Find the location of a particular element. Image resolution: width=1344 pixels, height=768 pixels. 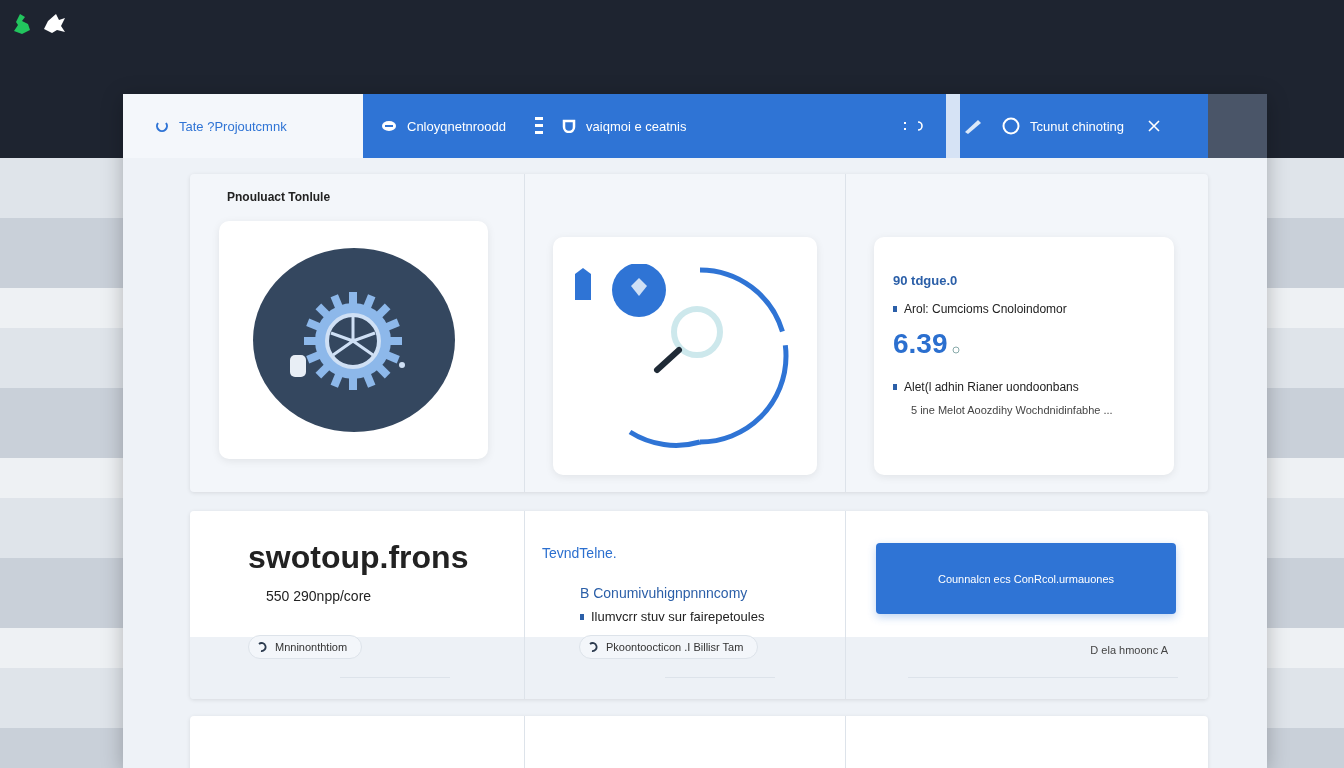

stat-note: Alet(l adhin Rianer uondoonbans is located at coordinates (991, 387).